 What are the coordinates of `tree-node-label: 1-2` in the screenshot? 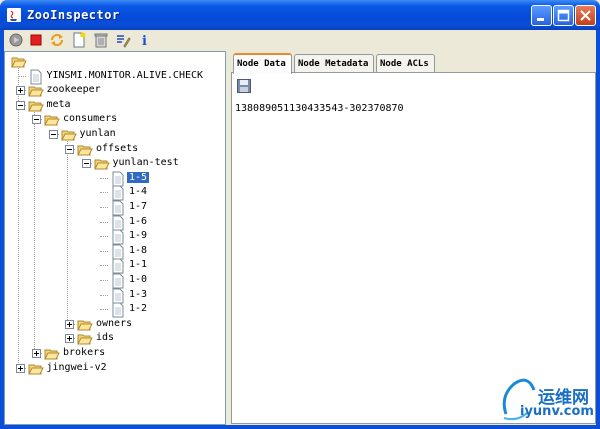 It's located at (138, 308).